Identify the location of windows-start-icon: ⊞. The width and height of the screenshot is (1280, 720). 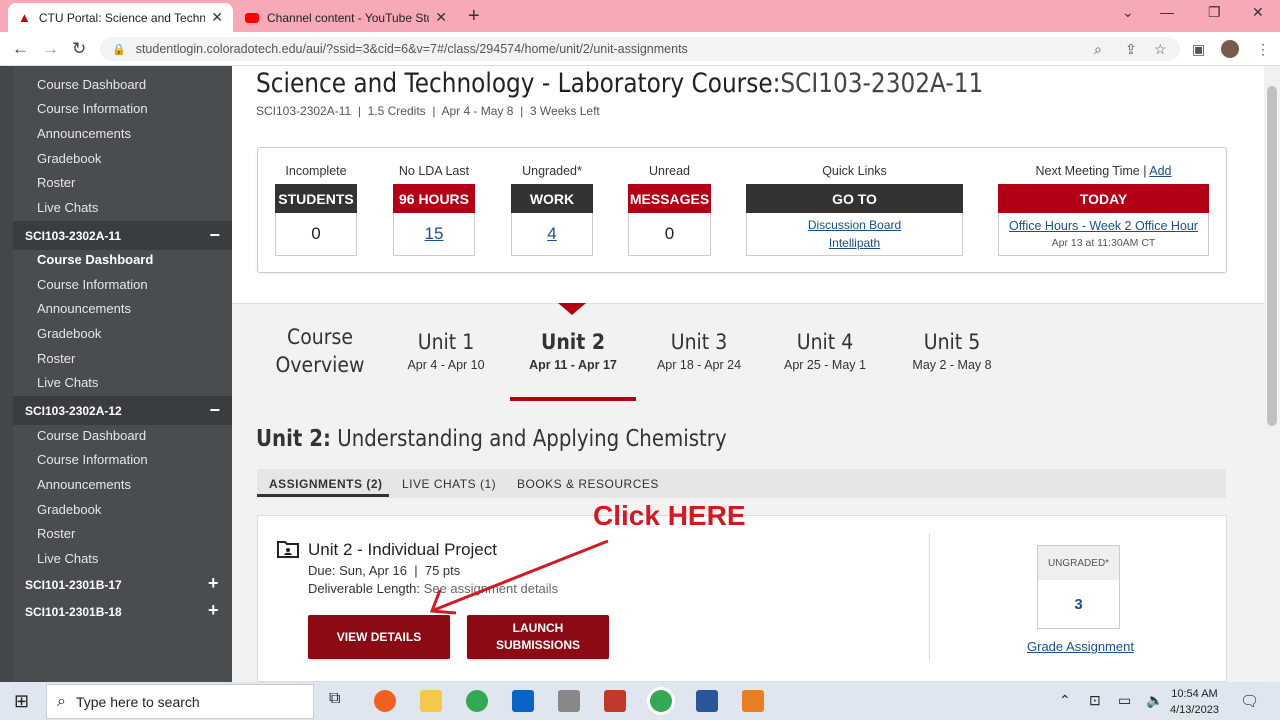
(21, 701).